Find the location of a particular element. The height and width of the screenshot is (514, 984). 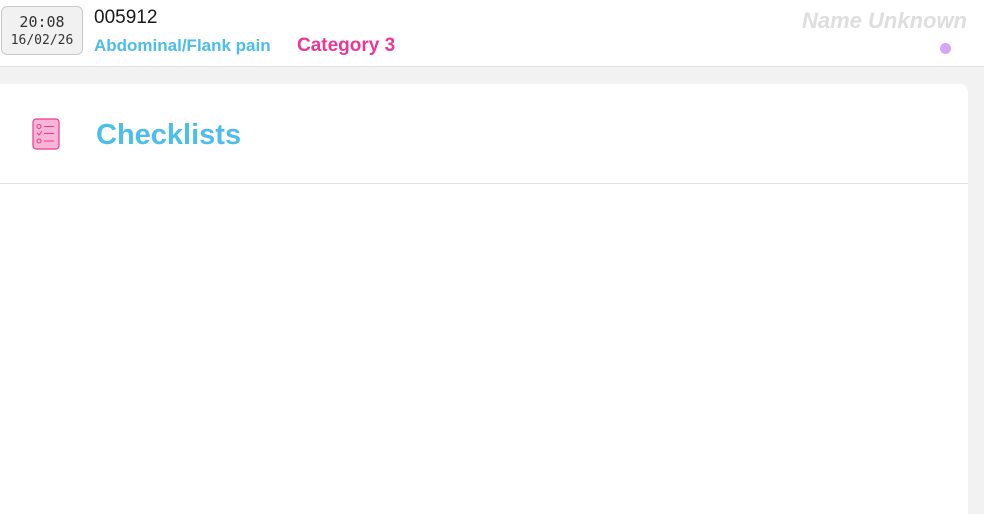

patient-name: Name Unknown is located at coordinates (884, 21).